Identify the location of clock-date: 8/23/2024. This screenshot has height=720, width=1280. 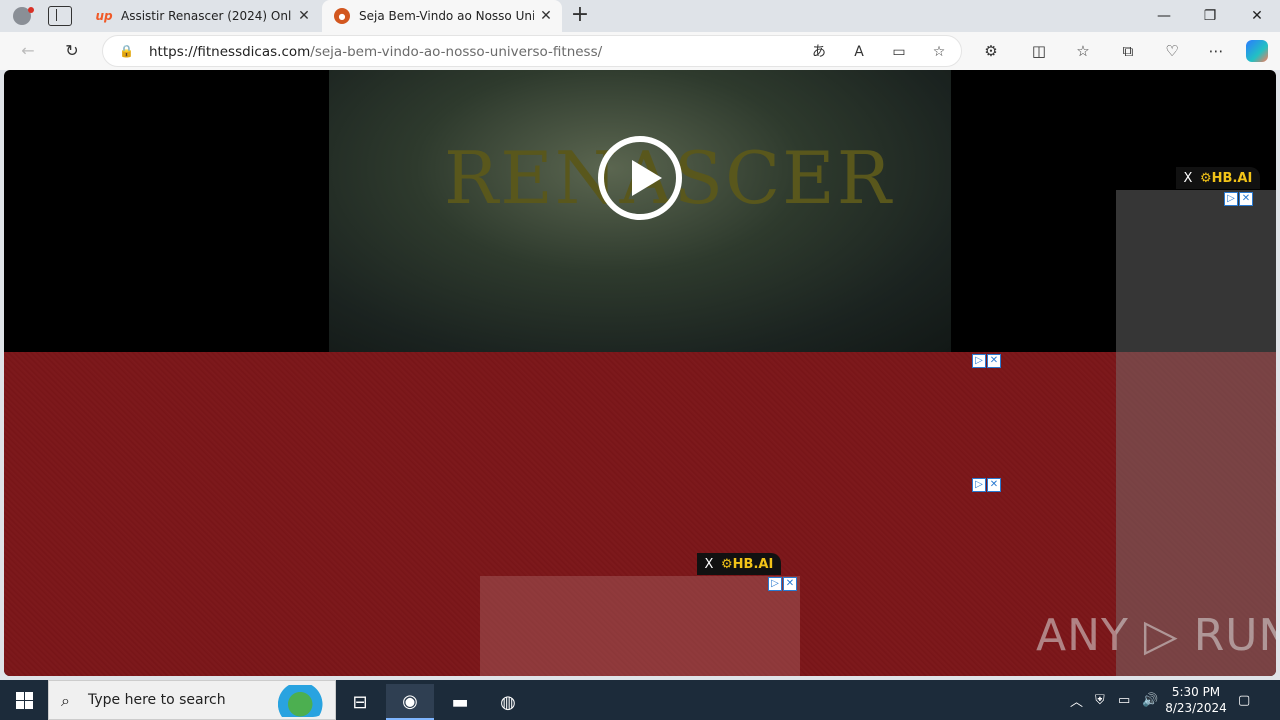
(1196, 708).